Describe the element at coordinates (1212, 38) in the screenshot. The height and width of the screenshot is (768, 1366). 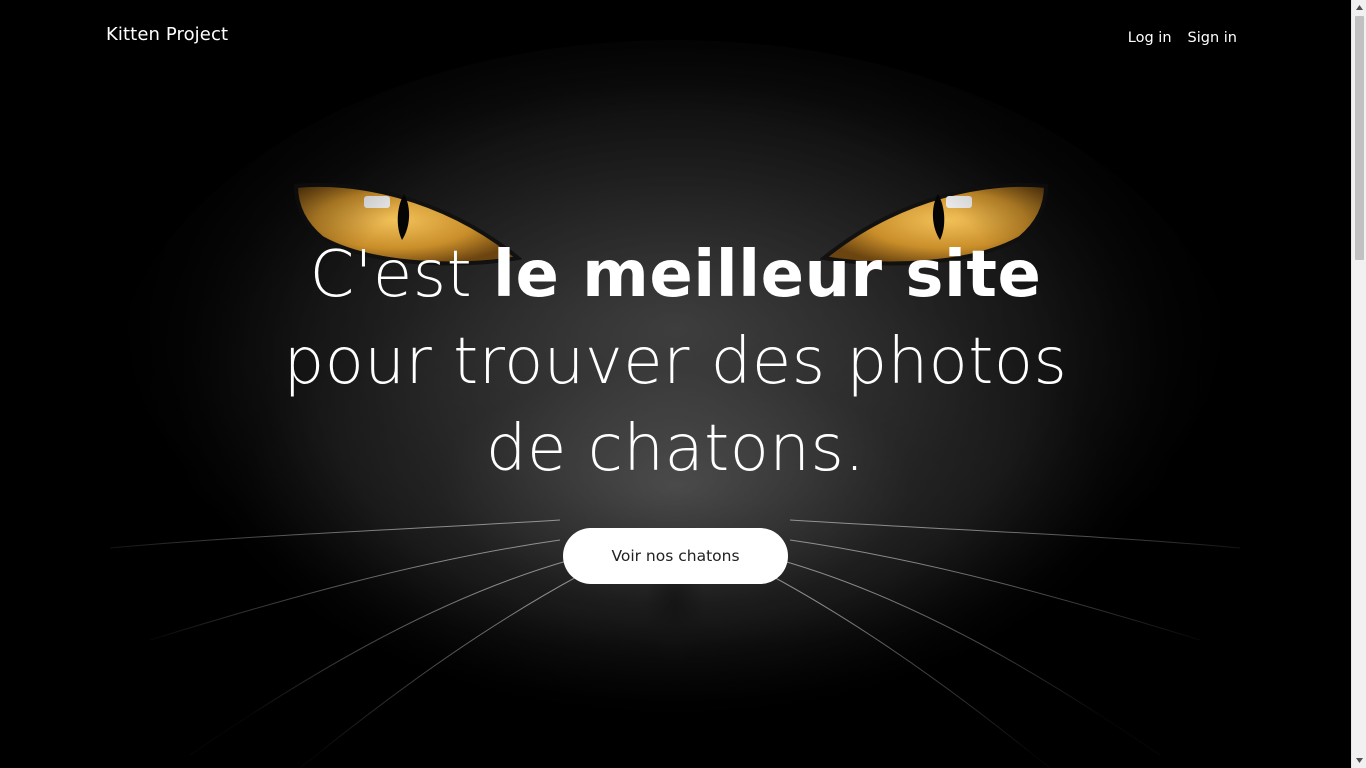
I see `signin-link: Sign in` at that location.